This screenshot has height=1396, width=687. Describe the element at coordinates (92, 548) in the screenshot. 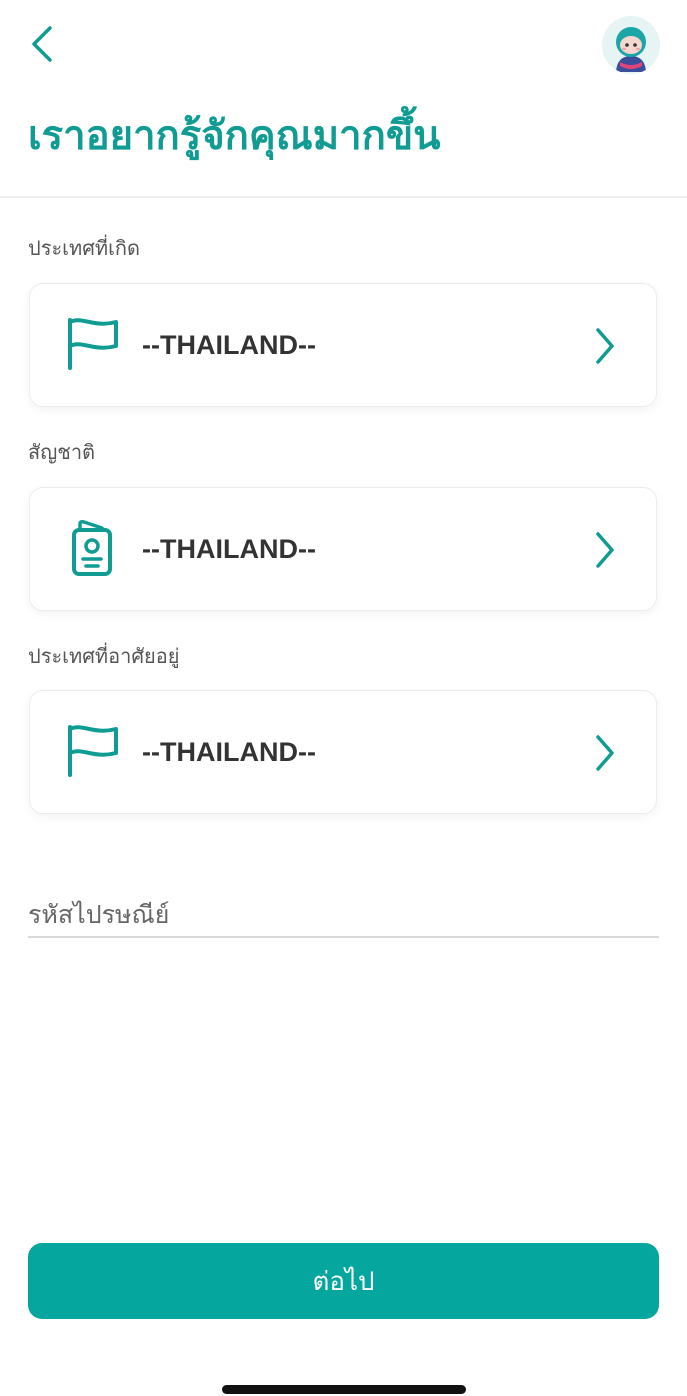

I see `id-card-icon` at that location.